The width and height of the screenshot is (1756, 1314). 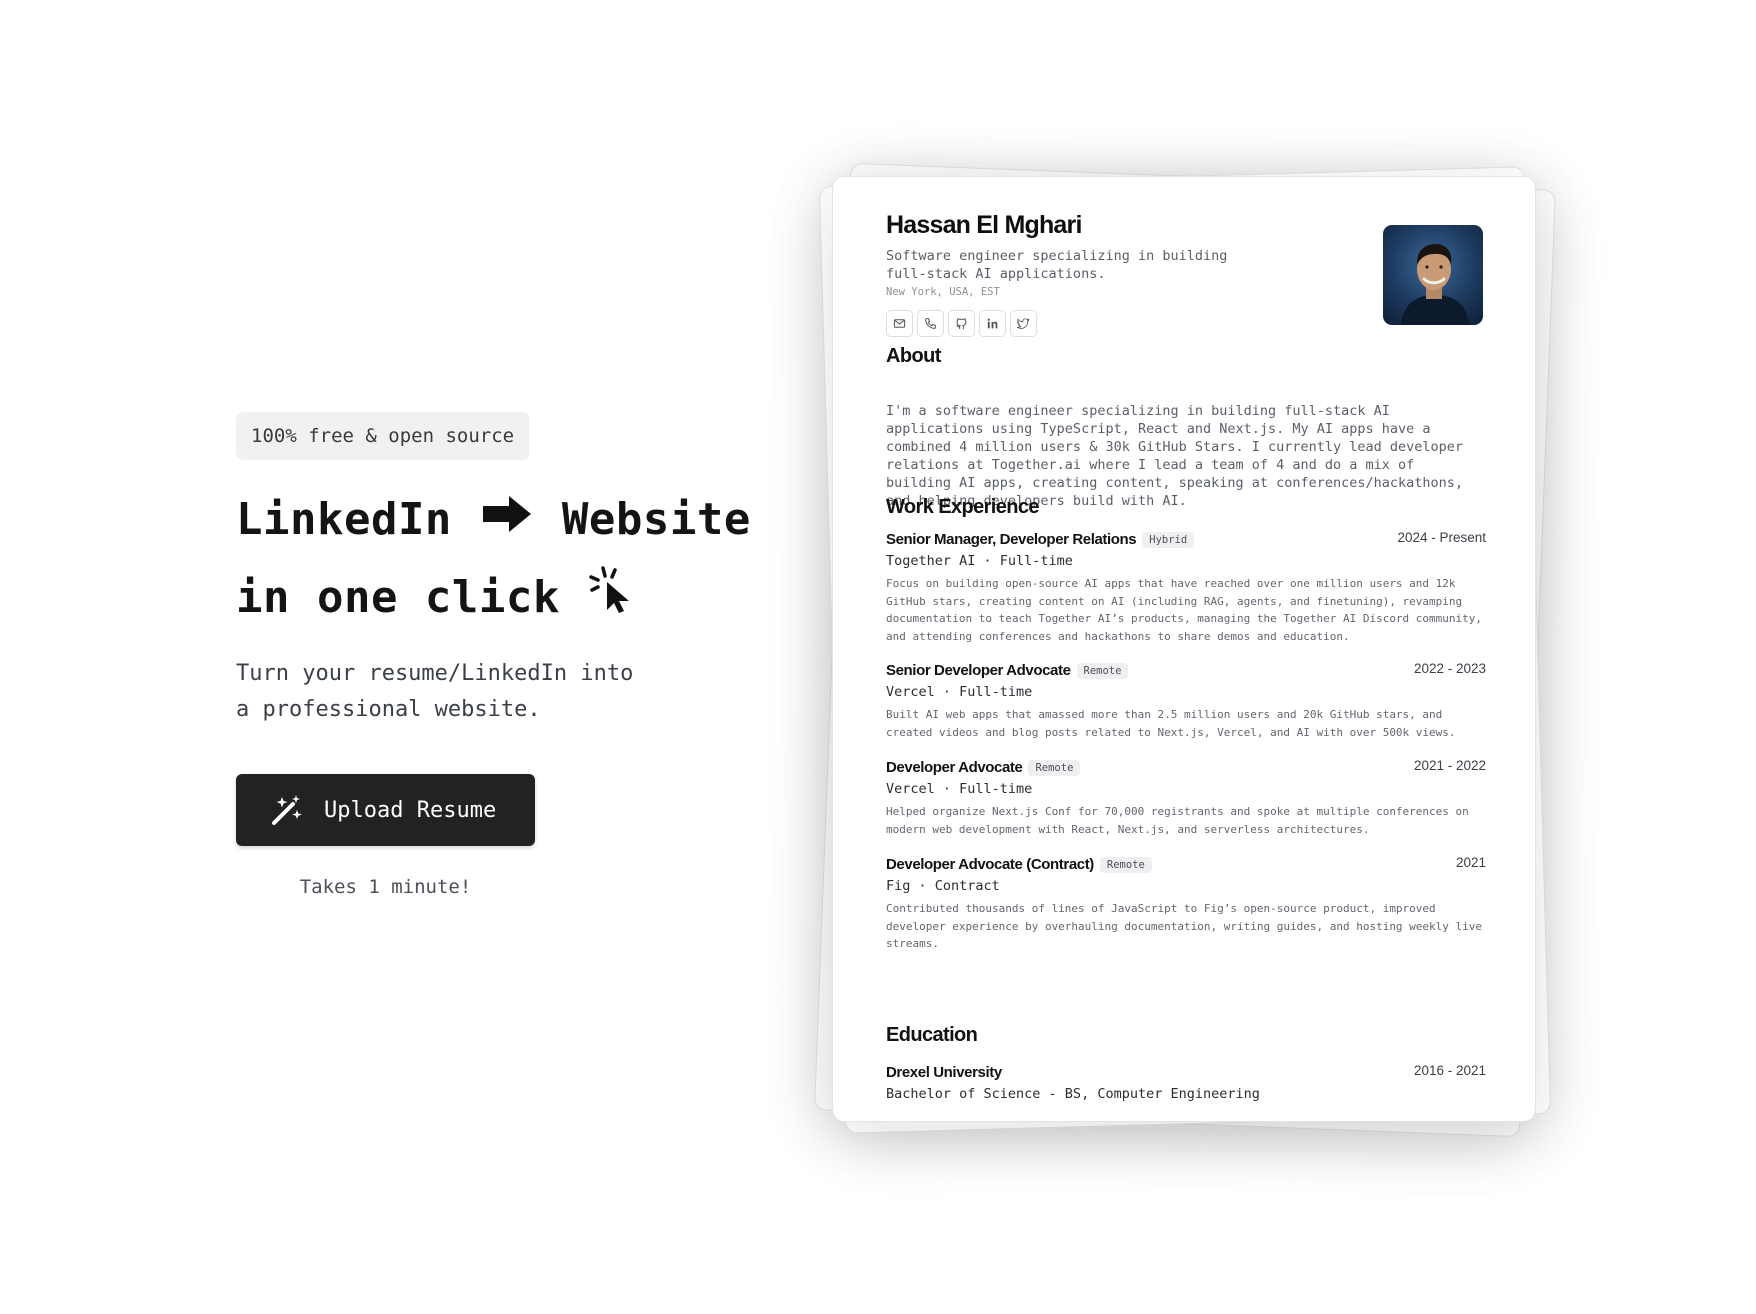 What do you see at coordinates (913, 356) in the screenshot?
I see `about-heading: About` at bounding box center [913, 356].